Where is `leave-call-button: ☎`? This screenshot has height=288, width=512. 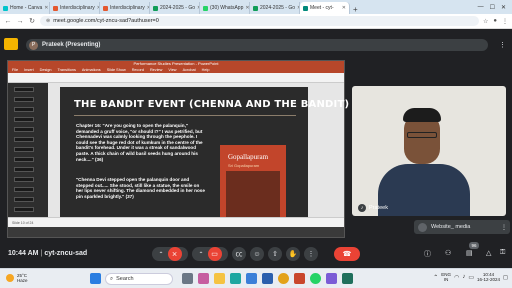 leave-call-button: ☎ is located at coordinates (347, 254).